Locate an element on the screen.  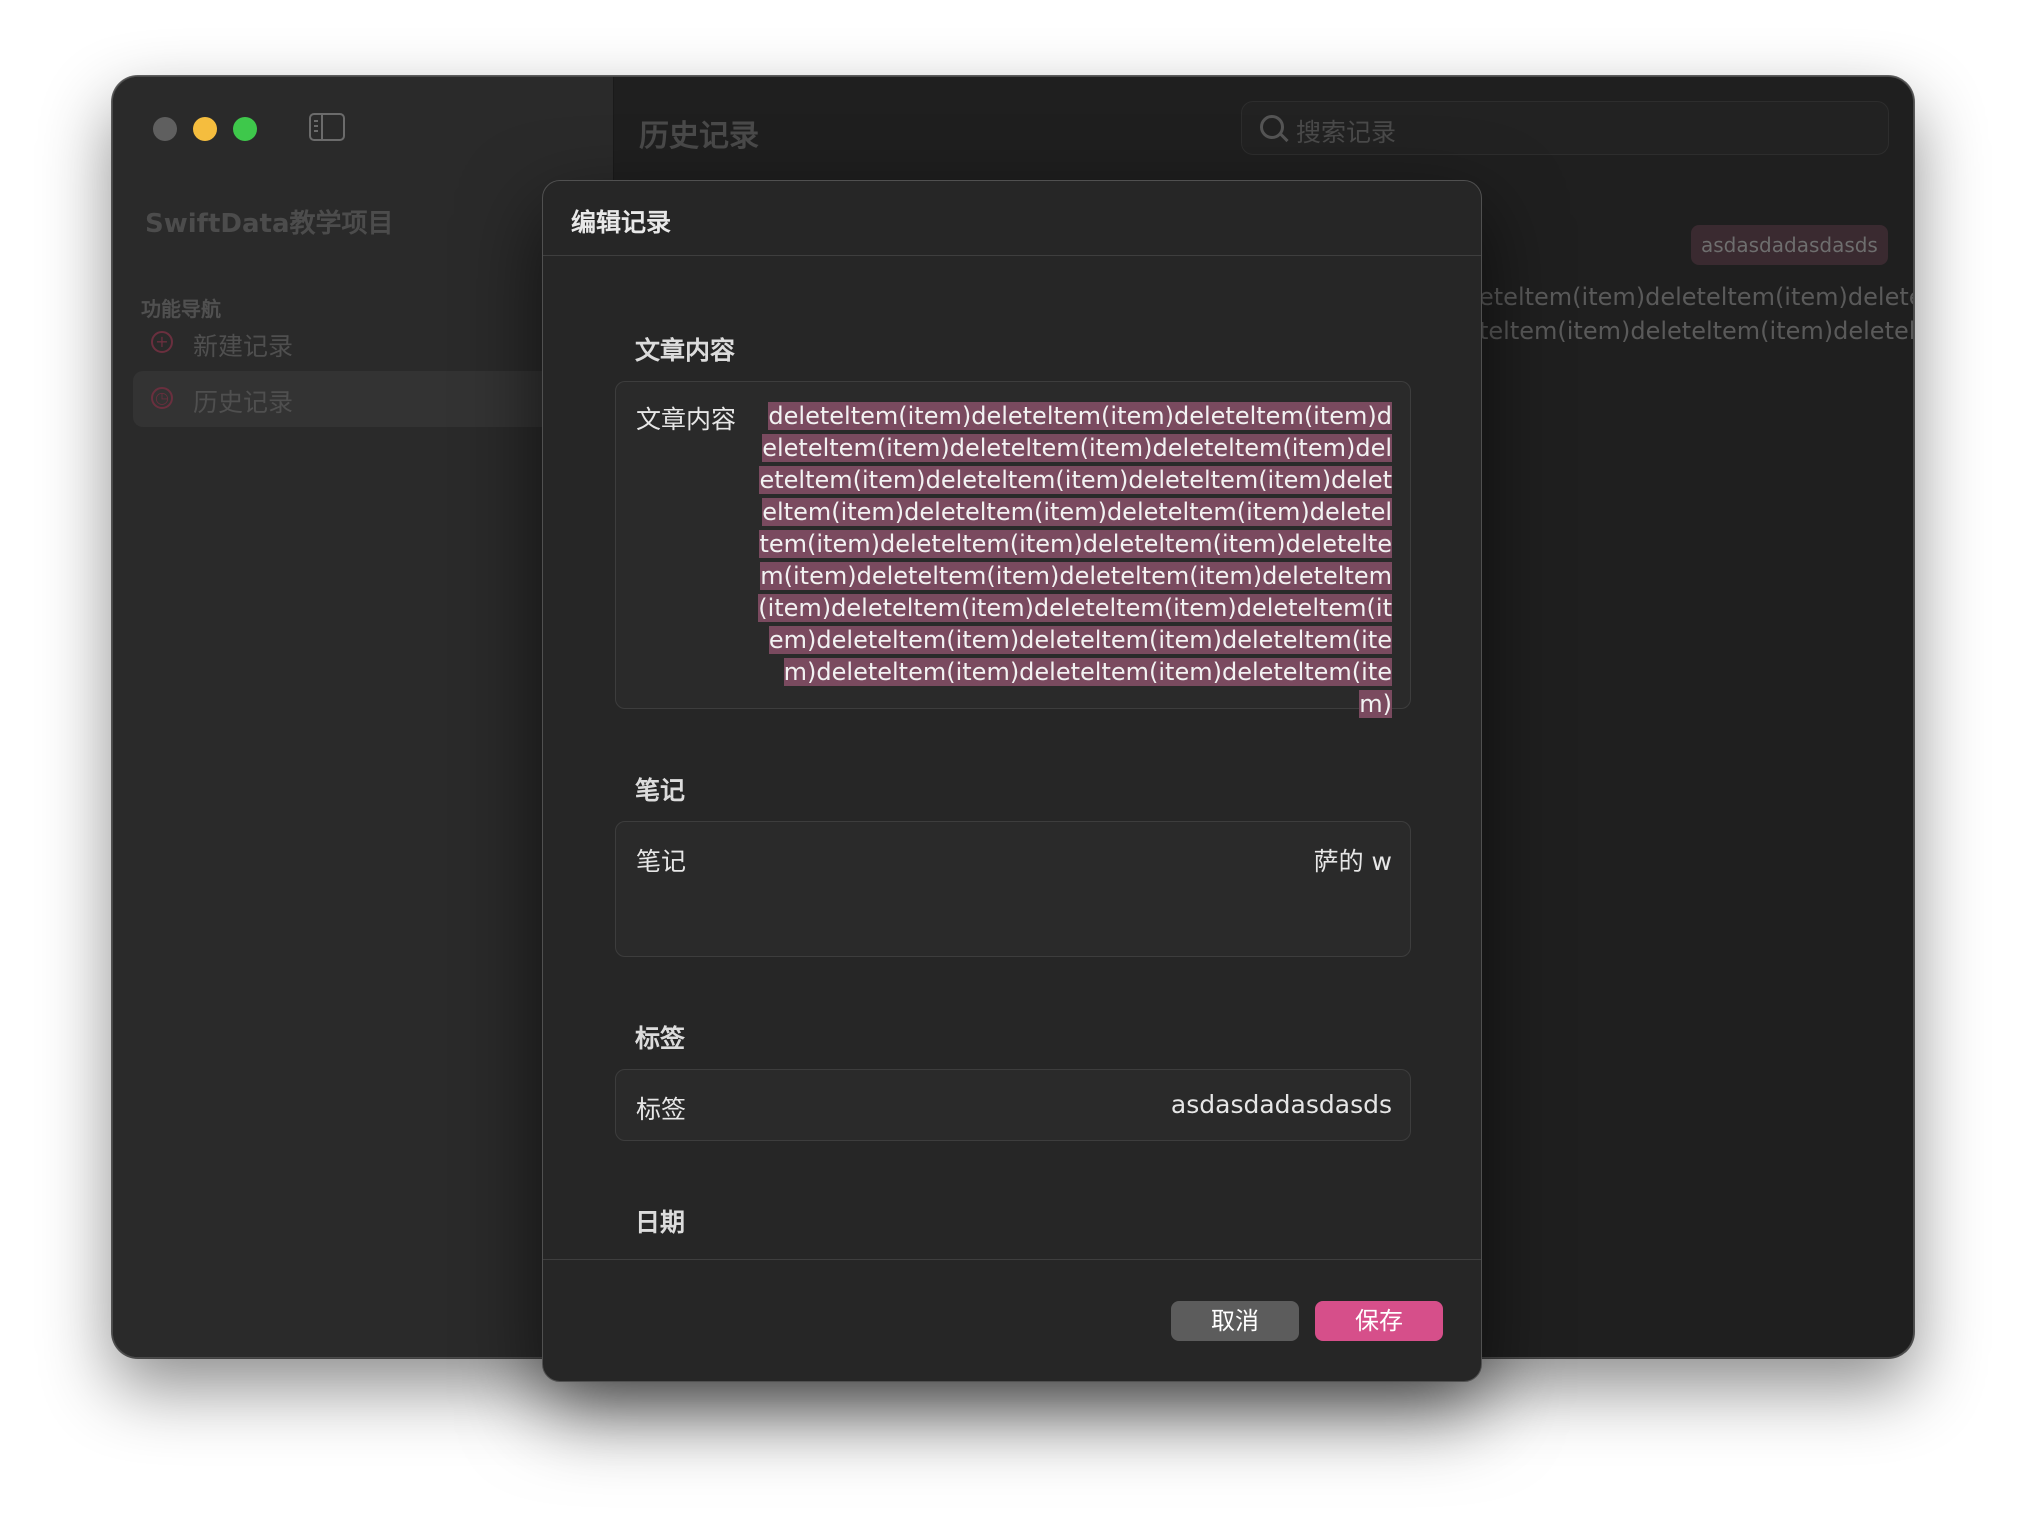
sidebar-item-new-record: + 新建记录 is located at coordinates (363, 343).